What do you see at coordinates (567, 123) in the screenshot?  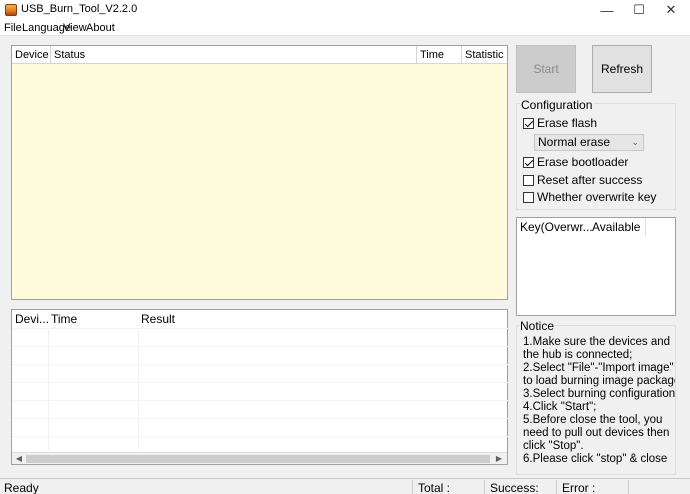 I see `erase-flash-label: Erase flash` at bounding box center [567, 123].